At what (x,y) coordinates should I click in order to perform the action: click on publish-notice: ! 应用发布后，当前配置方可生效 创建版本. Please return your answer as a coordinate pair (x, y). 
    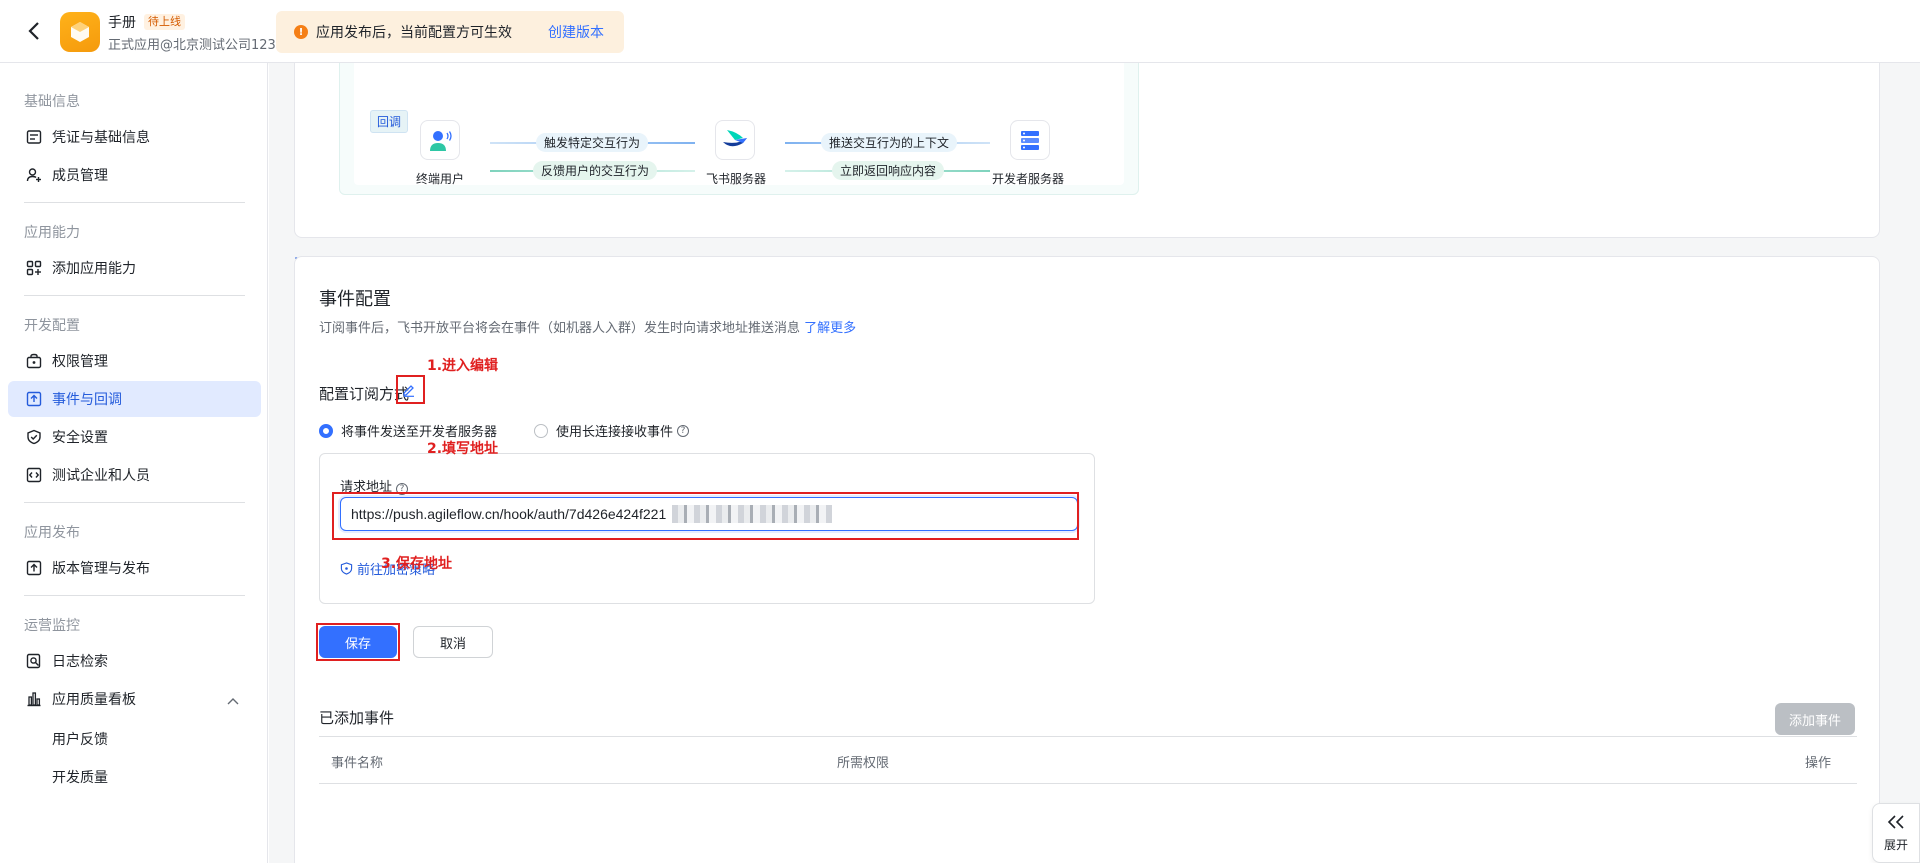
    Looking at the image, I should click on (450, 32).